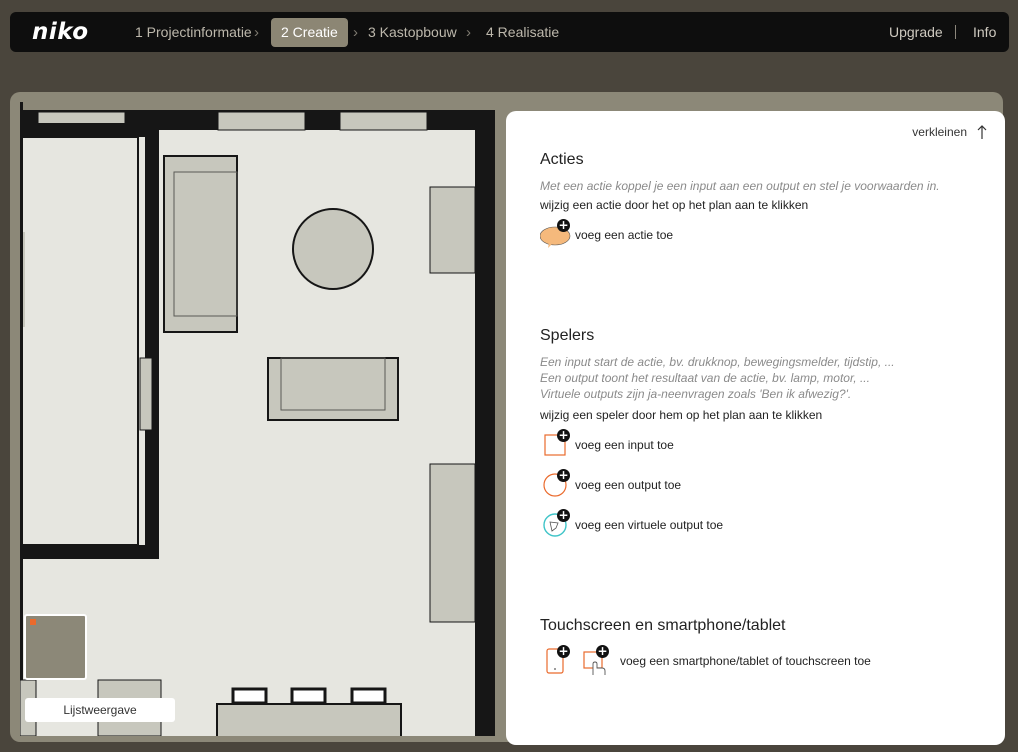 This screenshot has width=1018, height=752. Describe the element at coordinates (193, 32) in the screenshot. I see `step-projectinformatie: 1 Projectinformatie` at that location.